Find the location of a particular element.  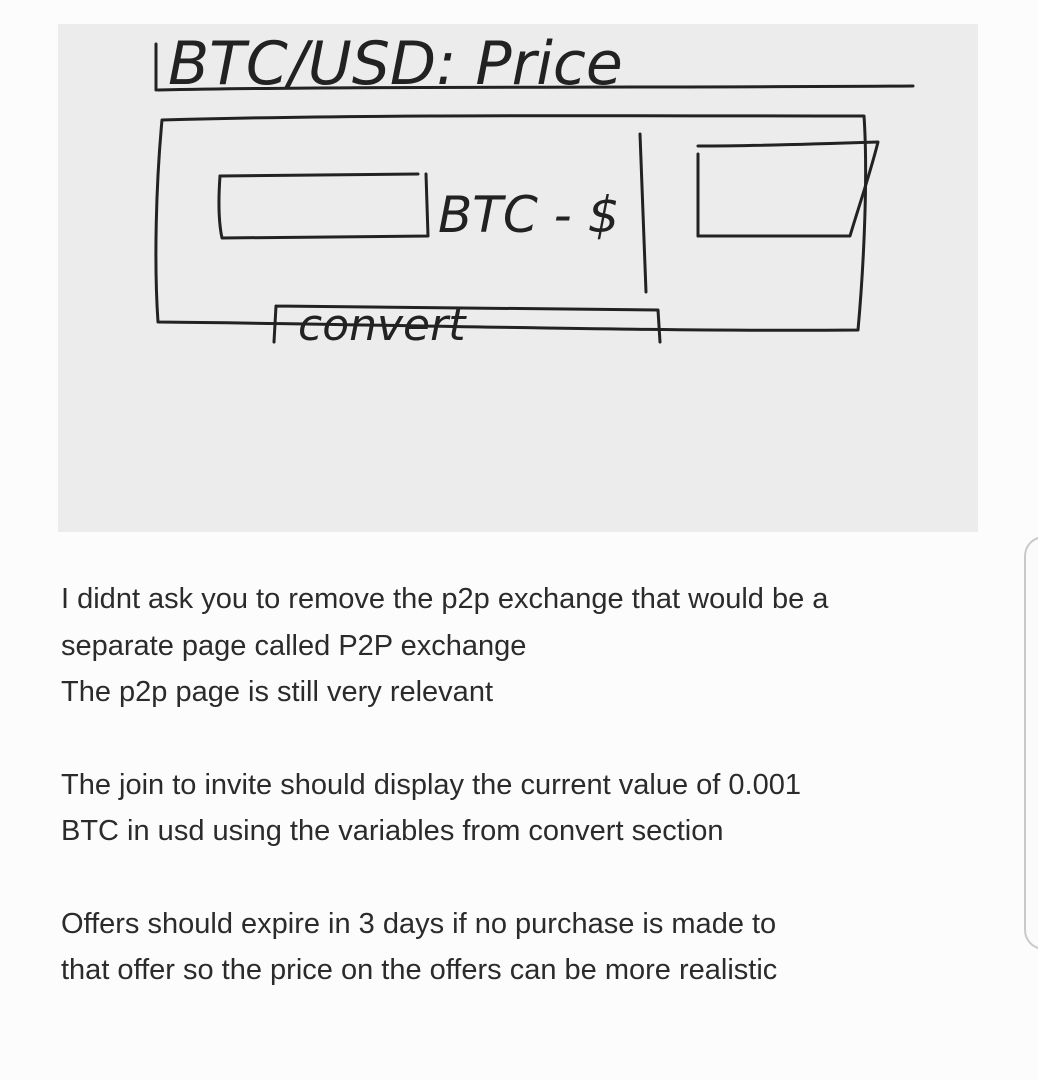

sketch-mid-label: BTC - $ is located at coordinates (528, 215).